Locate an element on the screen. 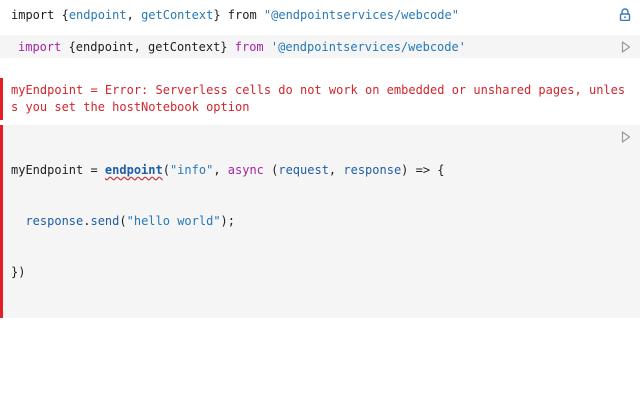 Image resolution: width=640 pixels, height=400 pixels. token-endpoint: endpoint is located at coordinates (97, 14).